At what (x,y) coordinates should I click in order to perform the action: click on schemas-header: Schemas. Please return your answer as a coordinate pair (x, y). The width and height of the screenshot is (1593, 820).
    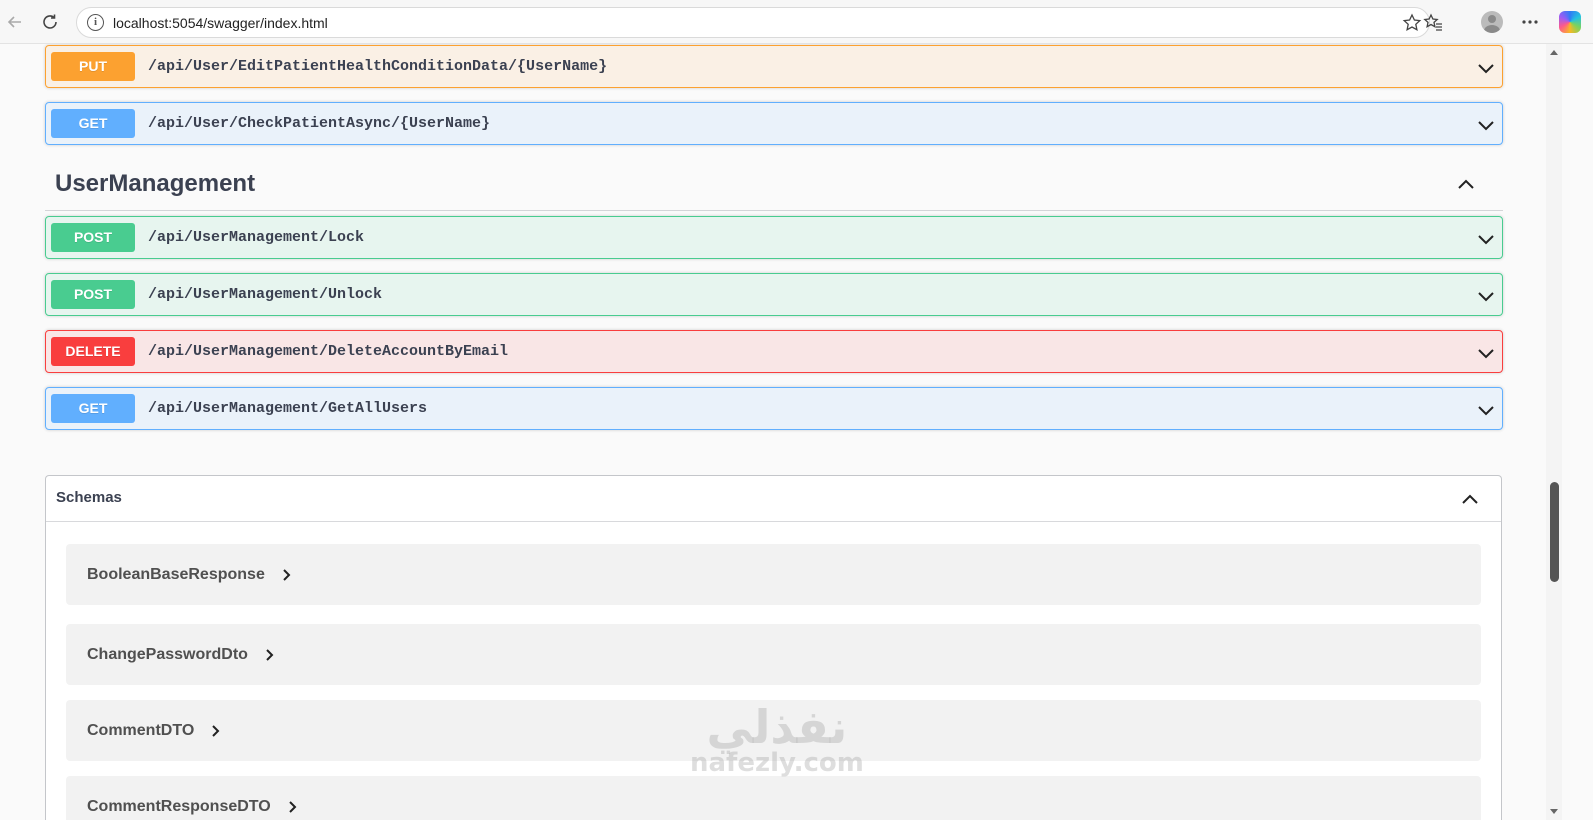
    Looking at the image, I should click on (773, 499).